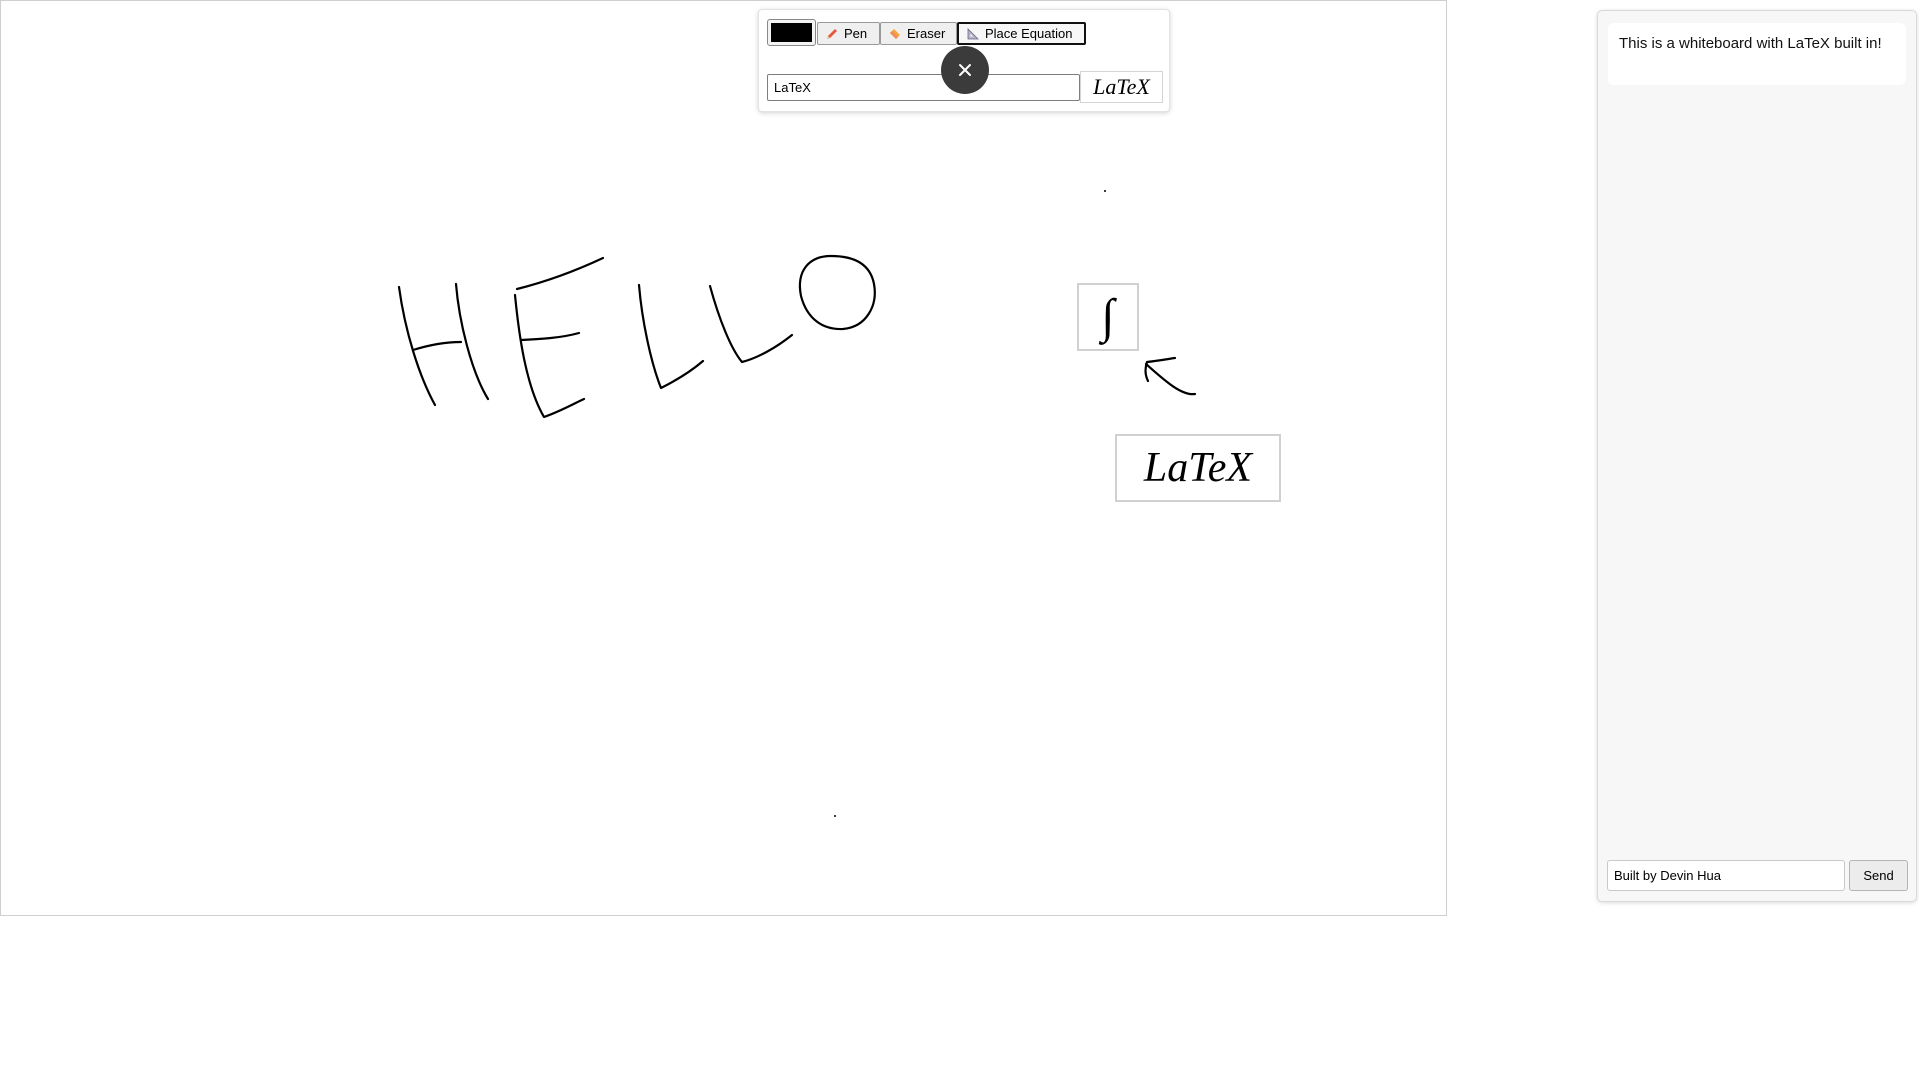  Describe the element at coordinates (895, 33) in the screenshot. I see `eraser-icon` at that location.